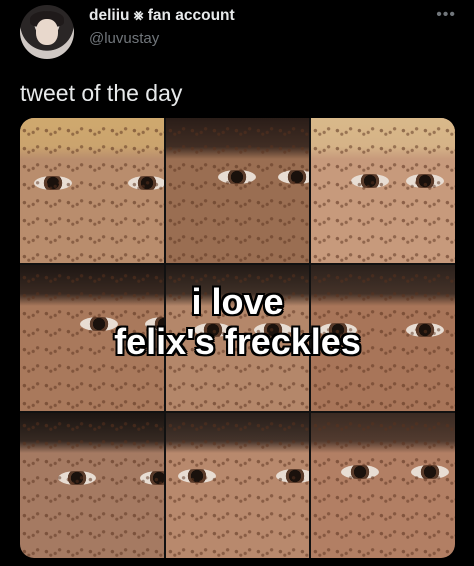 This screenshot has width=474, height=566. I want to click on avatar, so click(47, 32).